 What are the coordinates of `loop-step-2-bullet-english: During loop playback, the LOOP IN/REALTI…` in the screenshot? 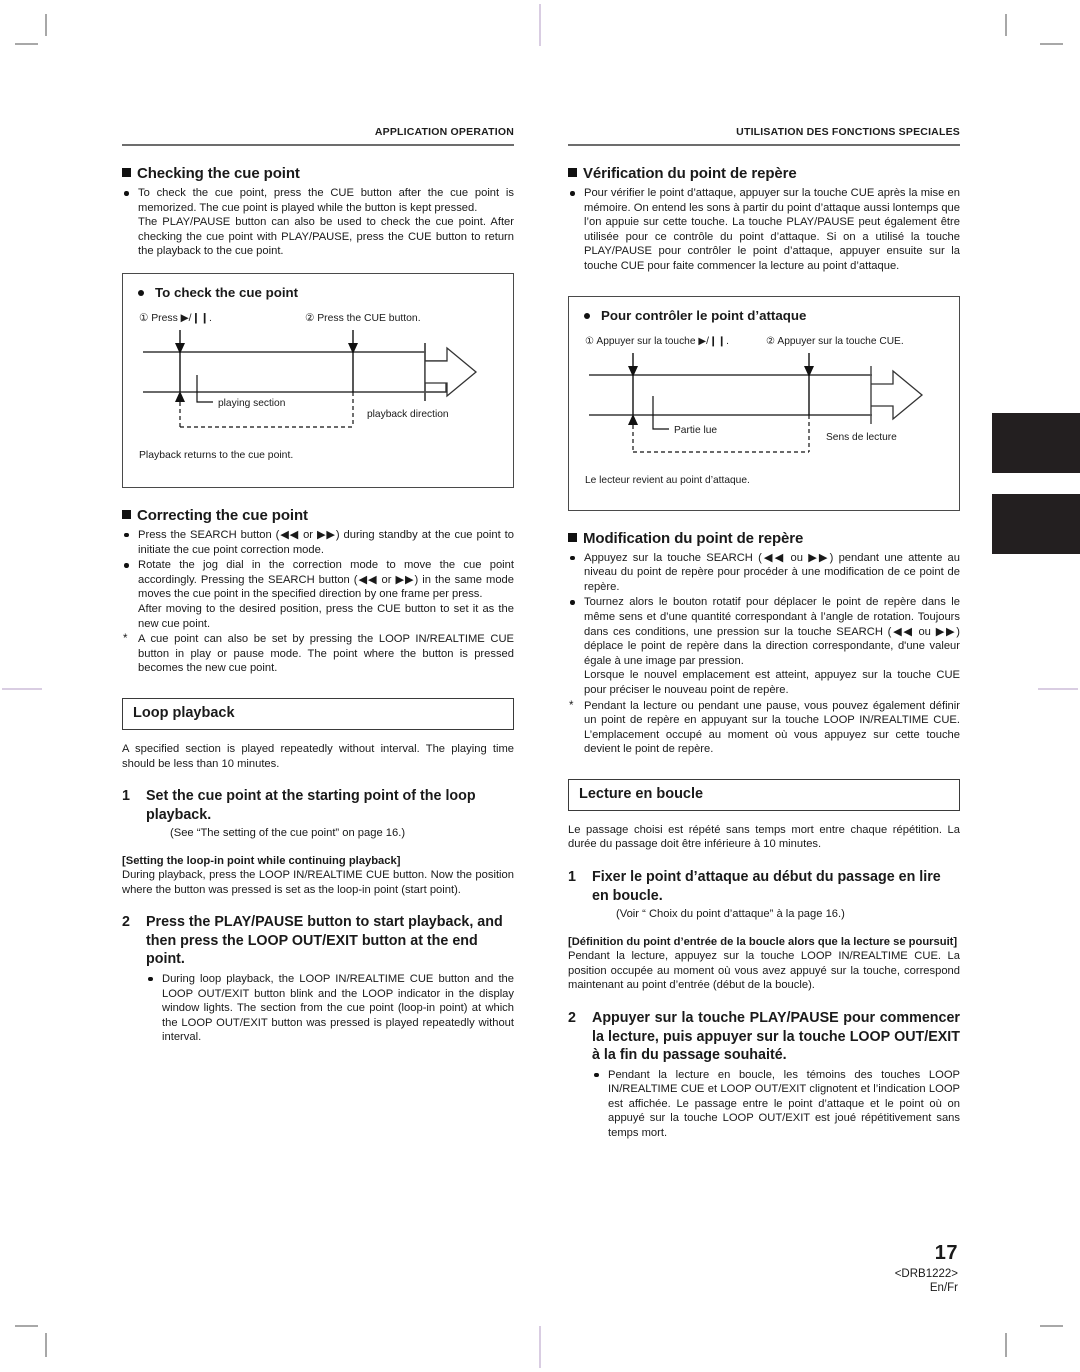 It's located at (330, 1008).